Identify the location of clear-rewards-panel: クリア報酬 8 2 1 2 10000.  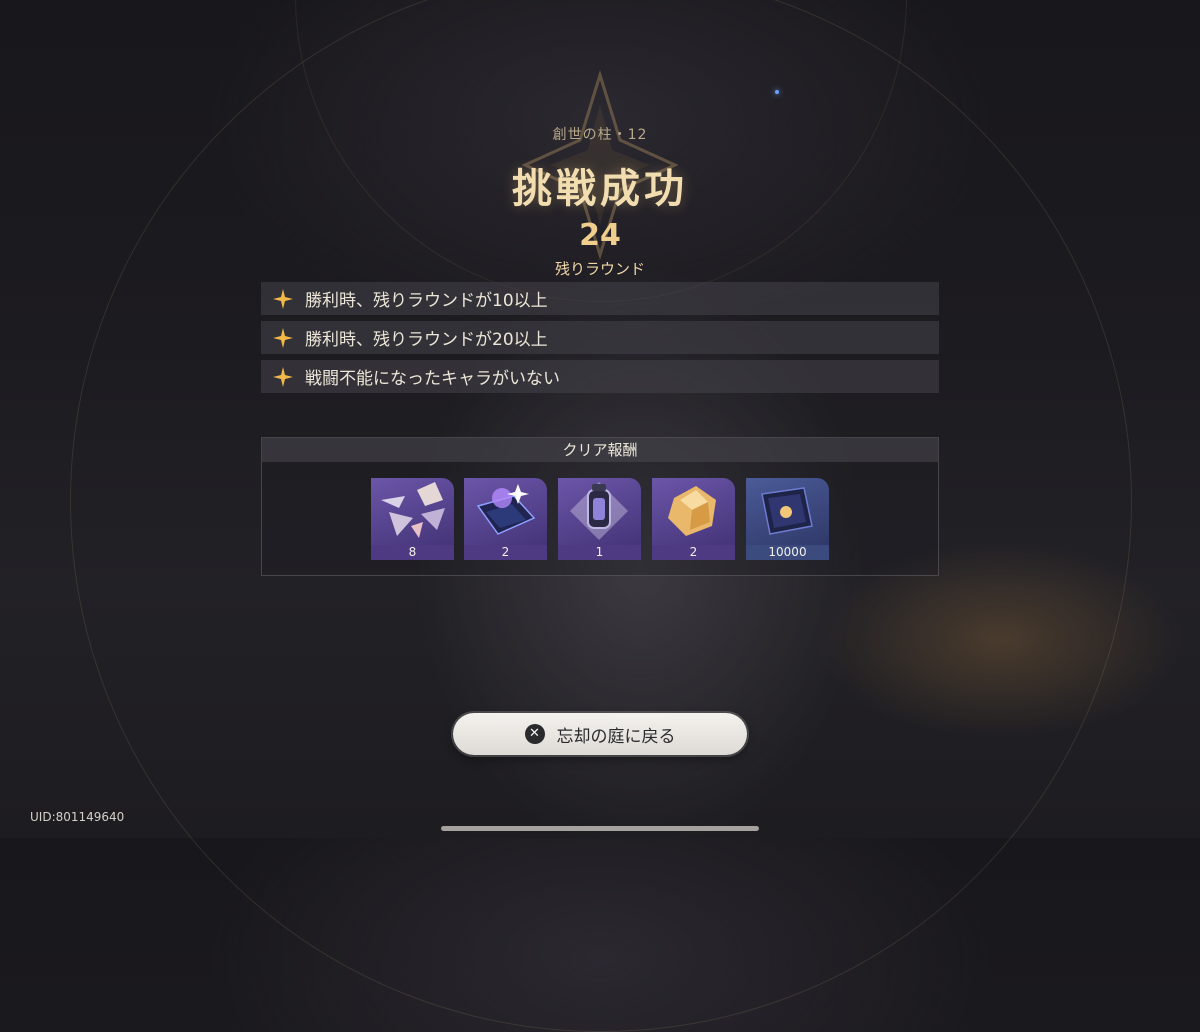
(600, 506).